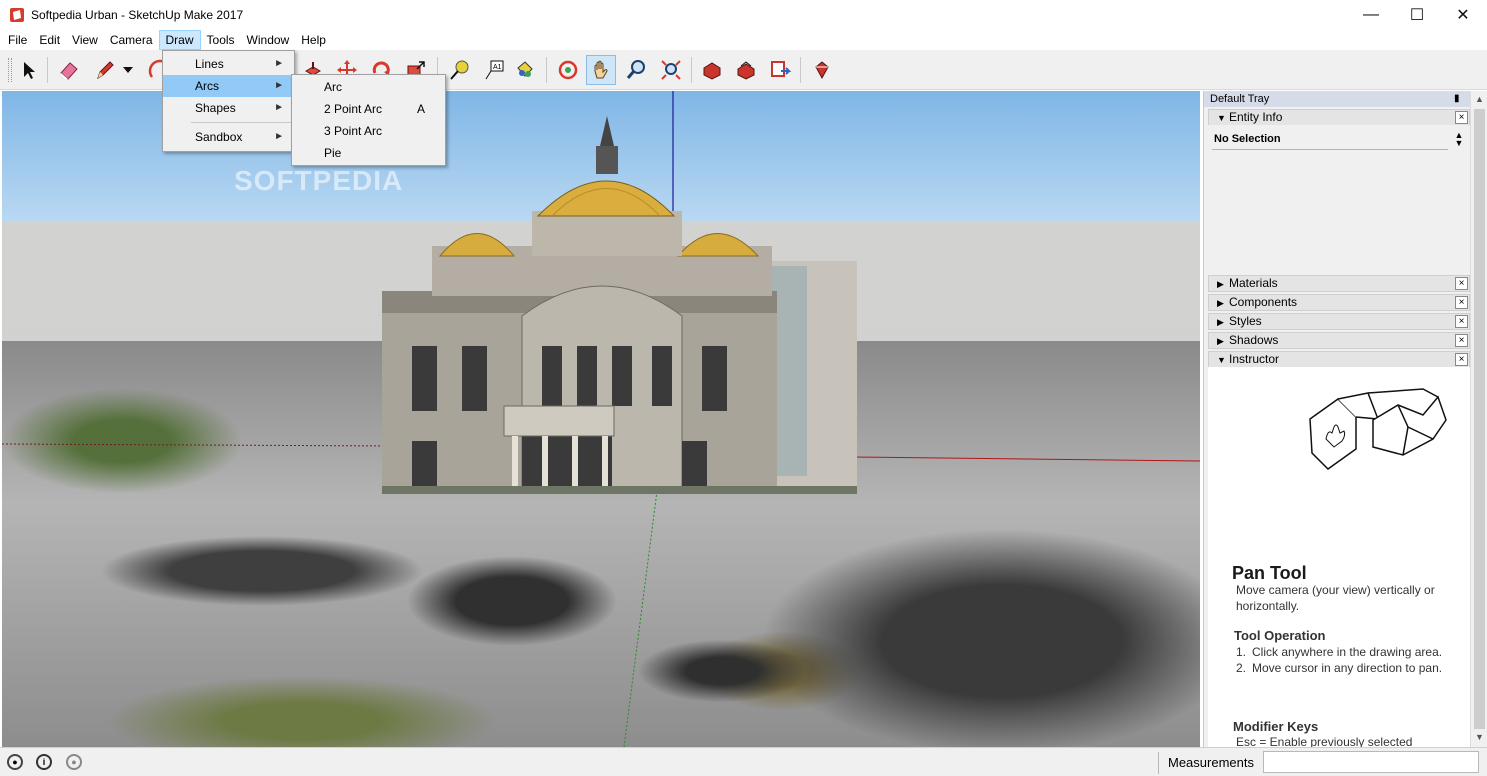  I want to click on draw-menu-shapes: Shapes ►, so click(228, 108).